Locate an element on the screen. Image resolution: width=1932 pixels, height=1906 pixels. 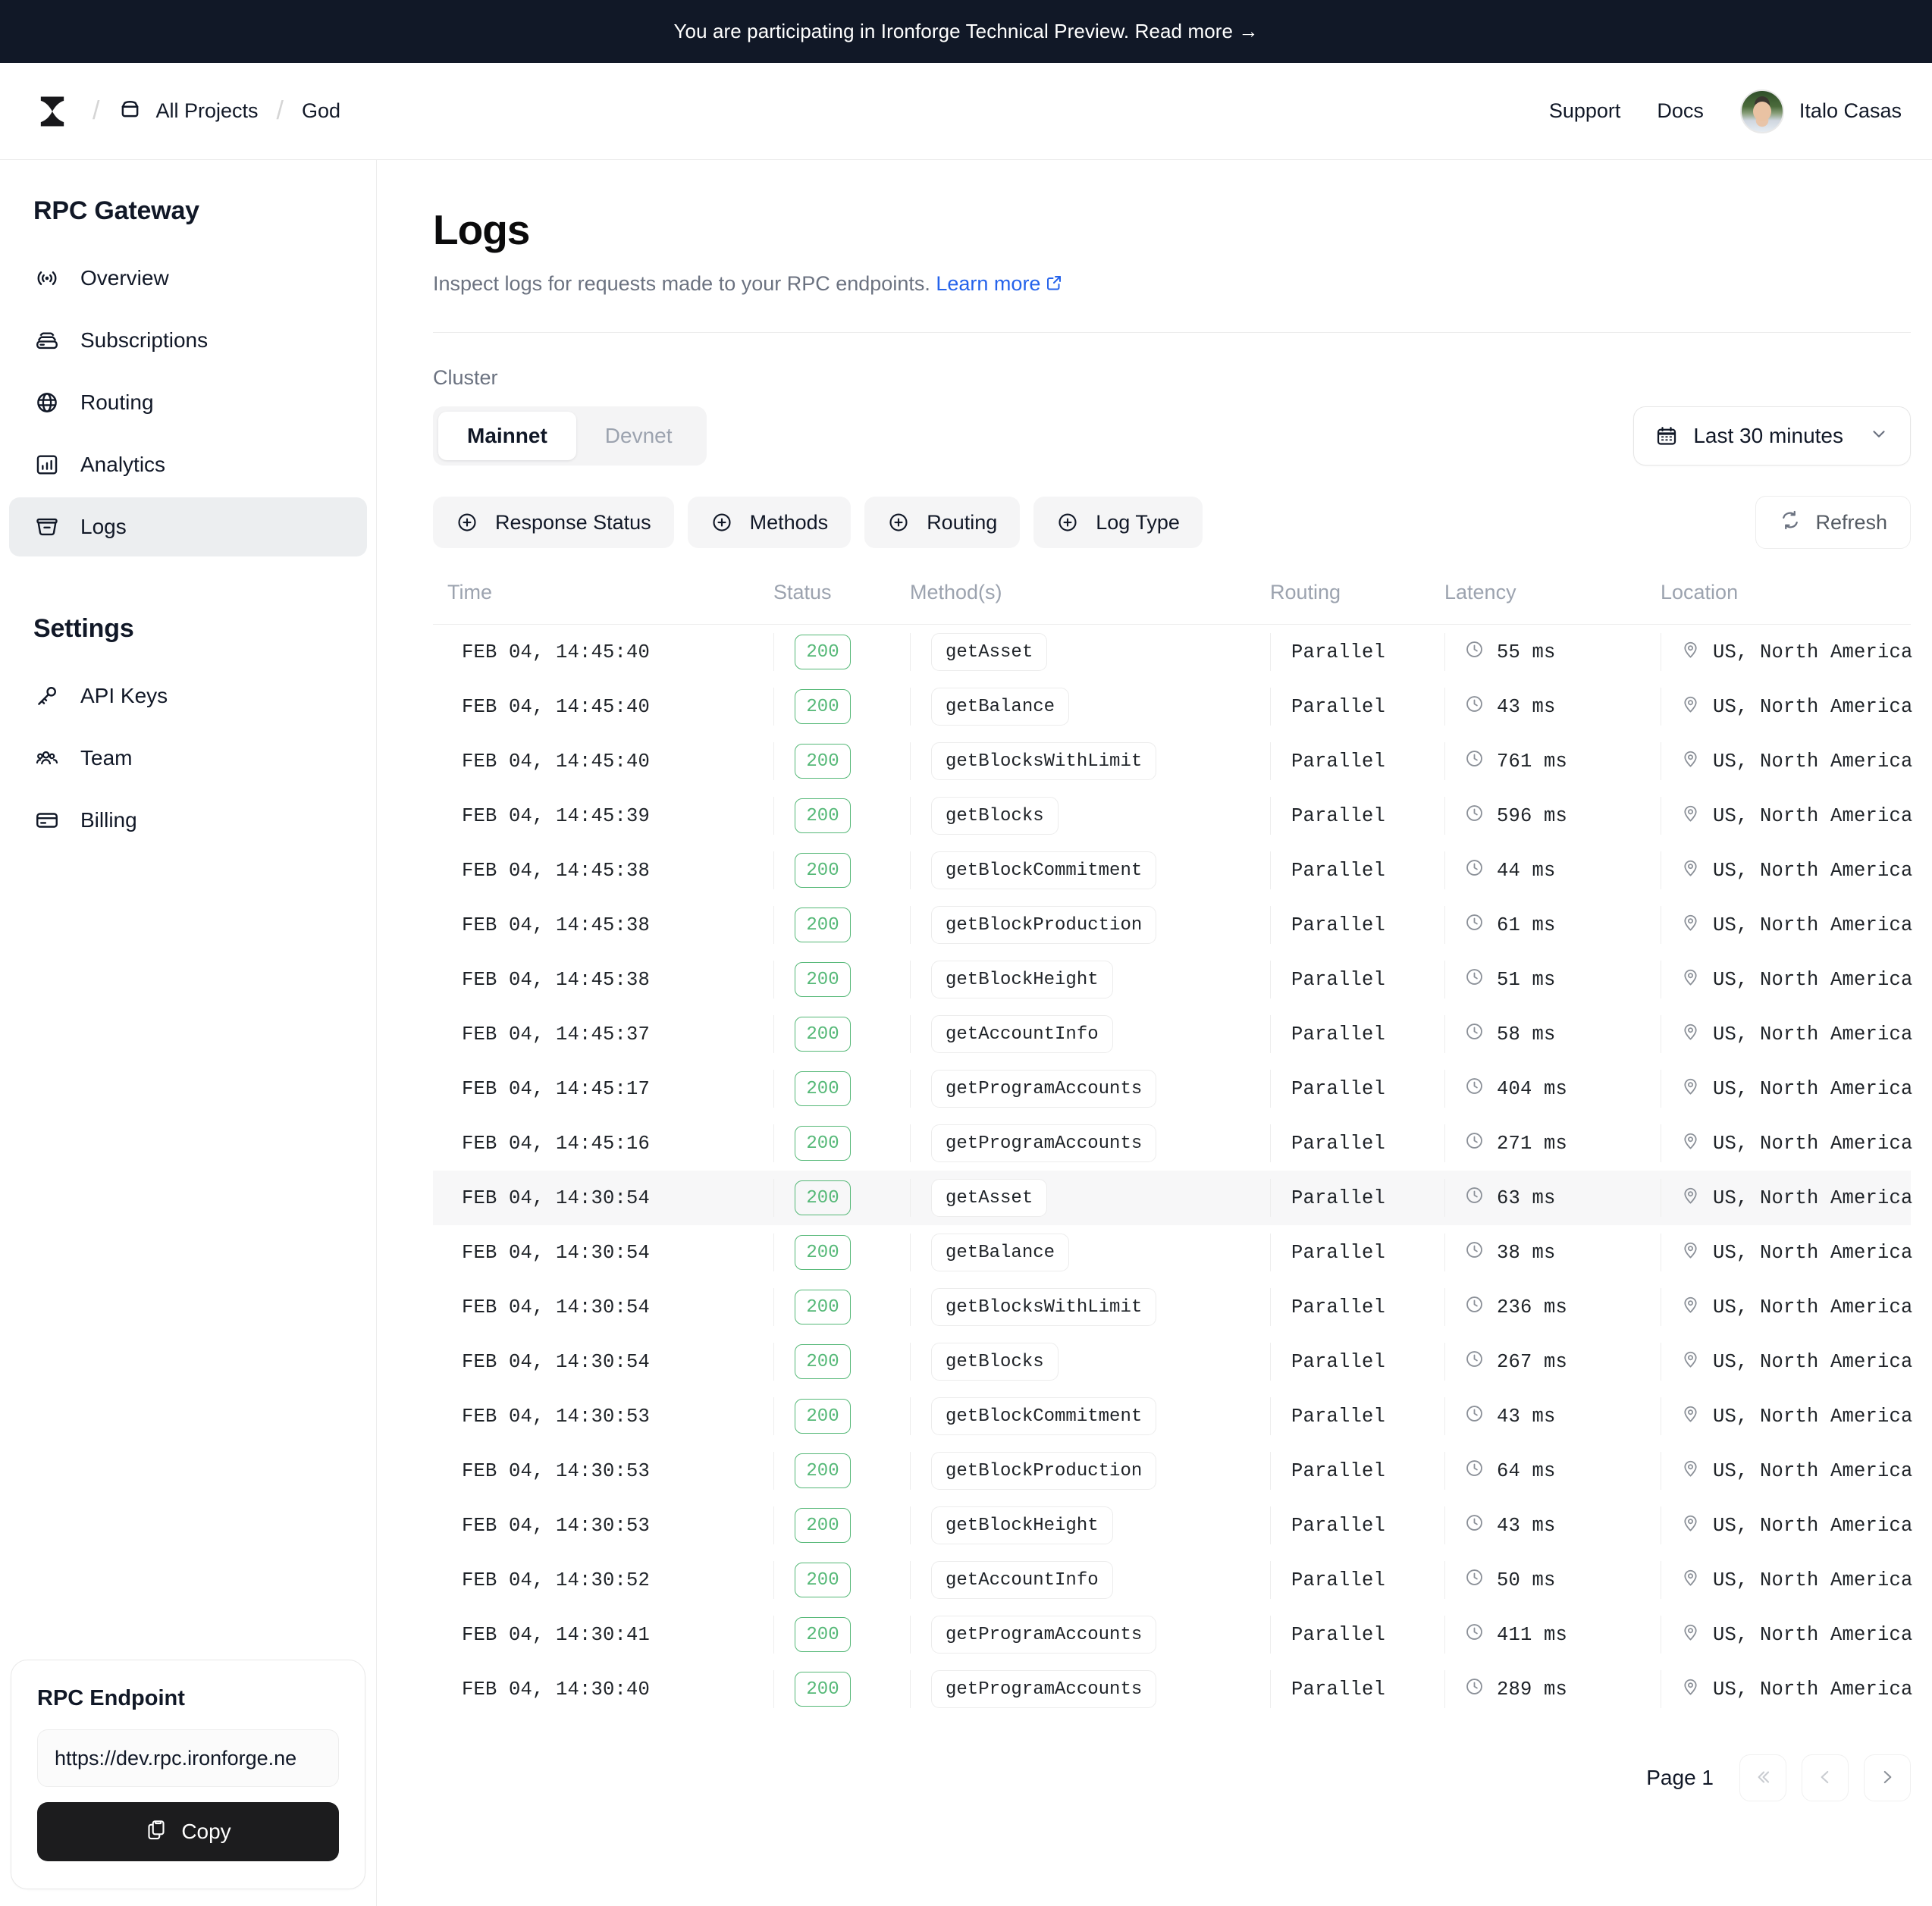
support-link: Support is located at coordinates (1585, 111).